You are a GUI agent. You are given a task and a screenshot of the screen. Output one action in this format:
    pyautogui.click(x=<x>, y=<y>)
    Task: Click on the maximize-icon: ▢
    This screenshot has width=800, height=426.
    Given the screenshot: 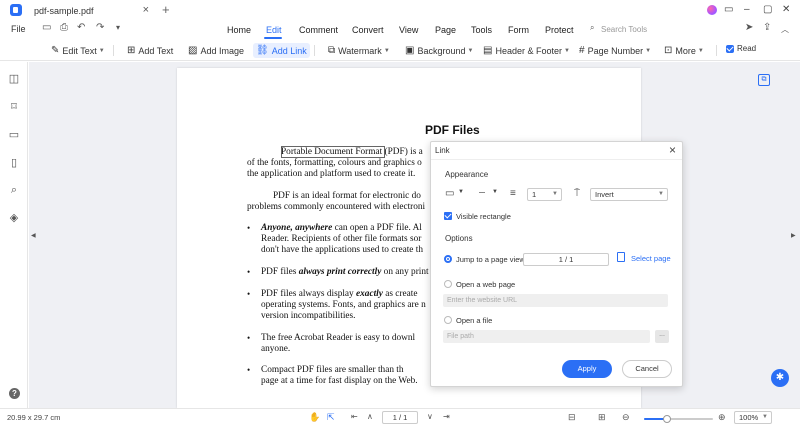 What is the action you would take?
    pyautogui.click(x=767, y=9)
    